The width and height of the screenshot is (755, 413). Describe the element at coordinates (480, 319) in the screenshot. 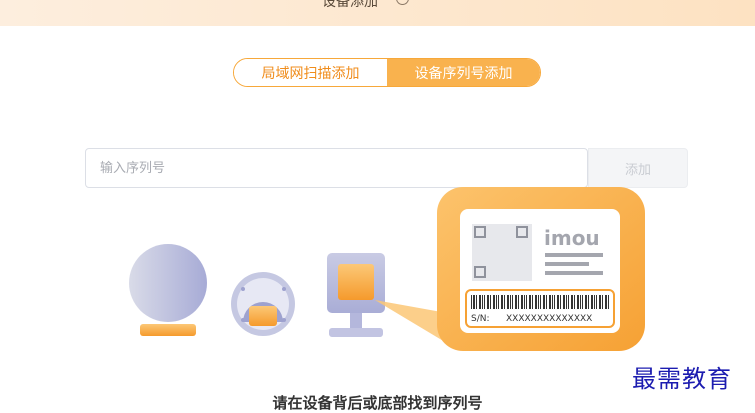

I see `label-sn-prefix: S/N:` at that location.